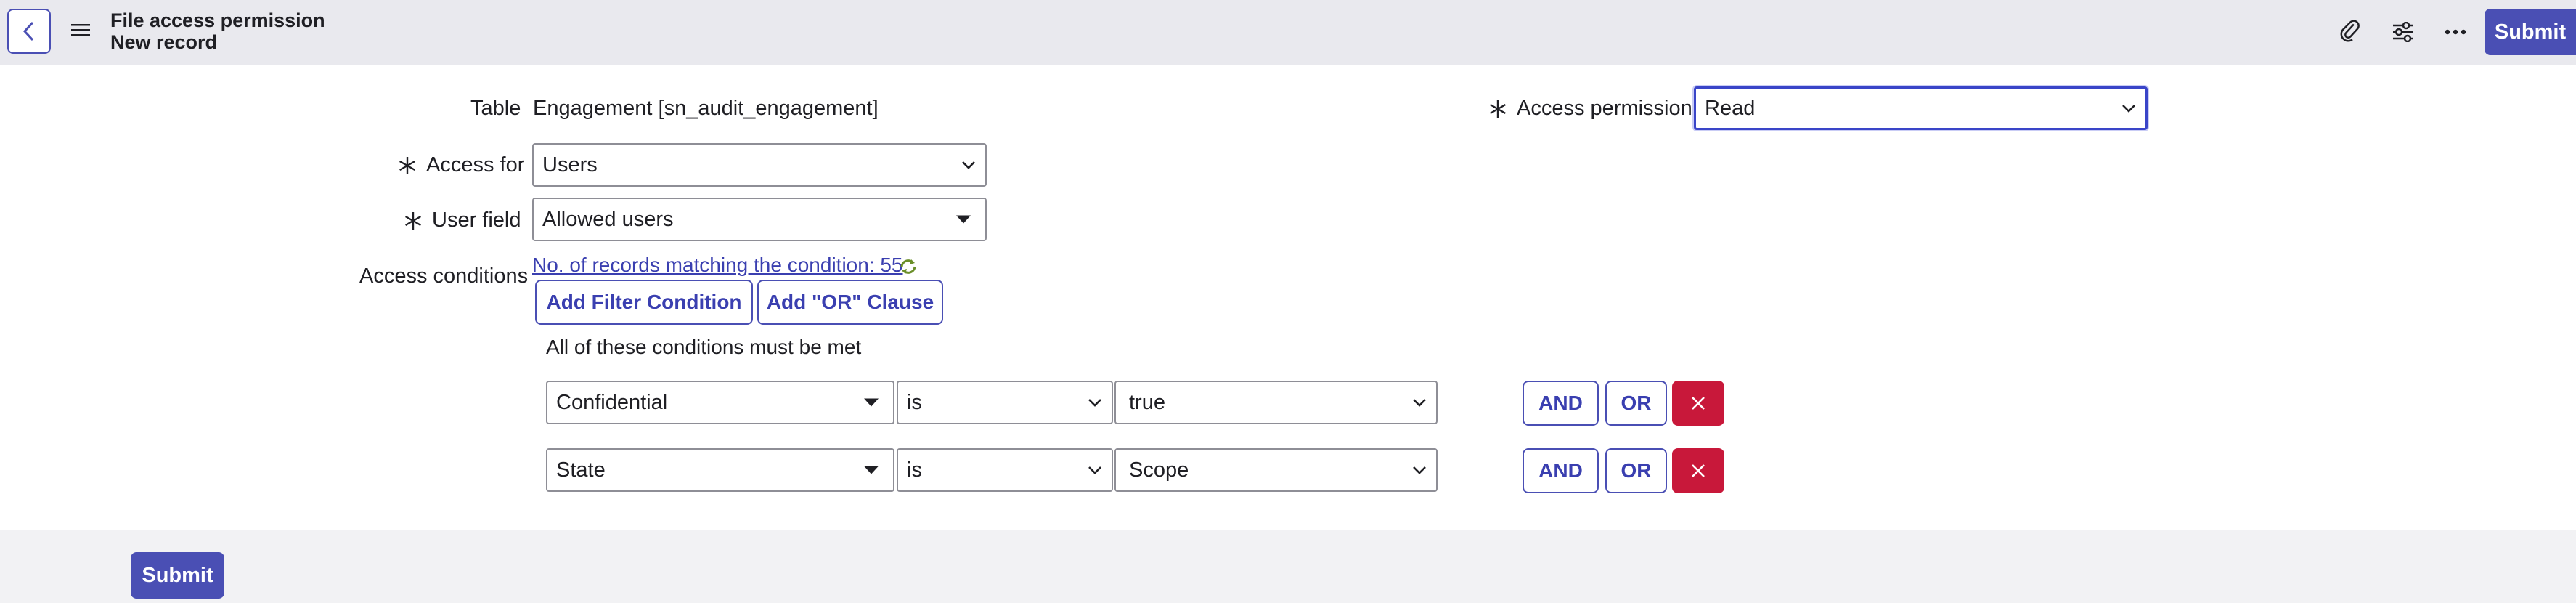  I want to click on settings-sliders-icon, so click(2403, 31).